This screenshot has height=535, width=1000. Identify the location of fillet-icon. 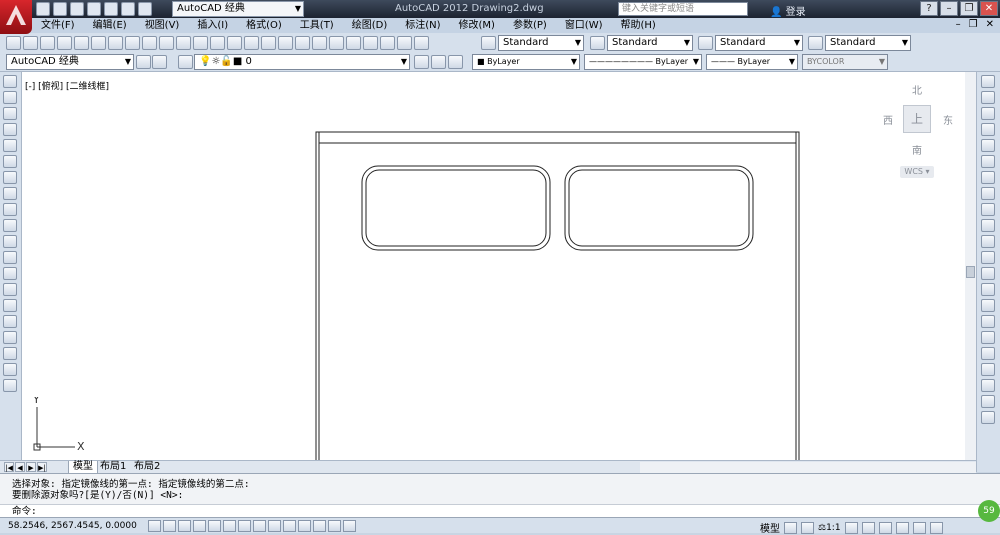
(988, 321).